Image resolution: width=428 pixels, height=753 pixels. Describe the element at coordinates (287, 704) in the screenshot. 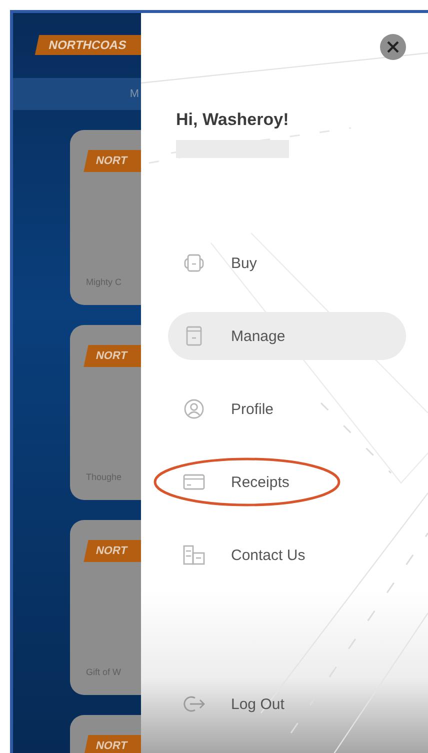

I see `logout-button: Log Out` at that location.